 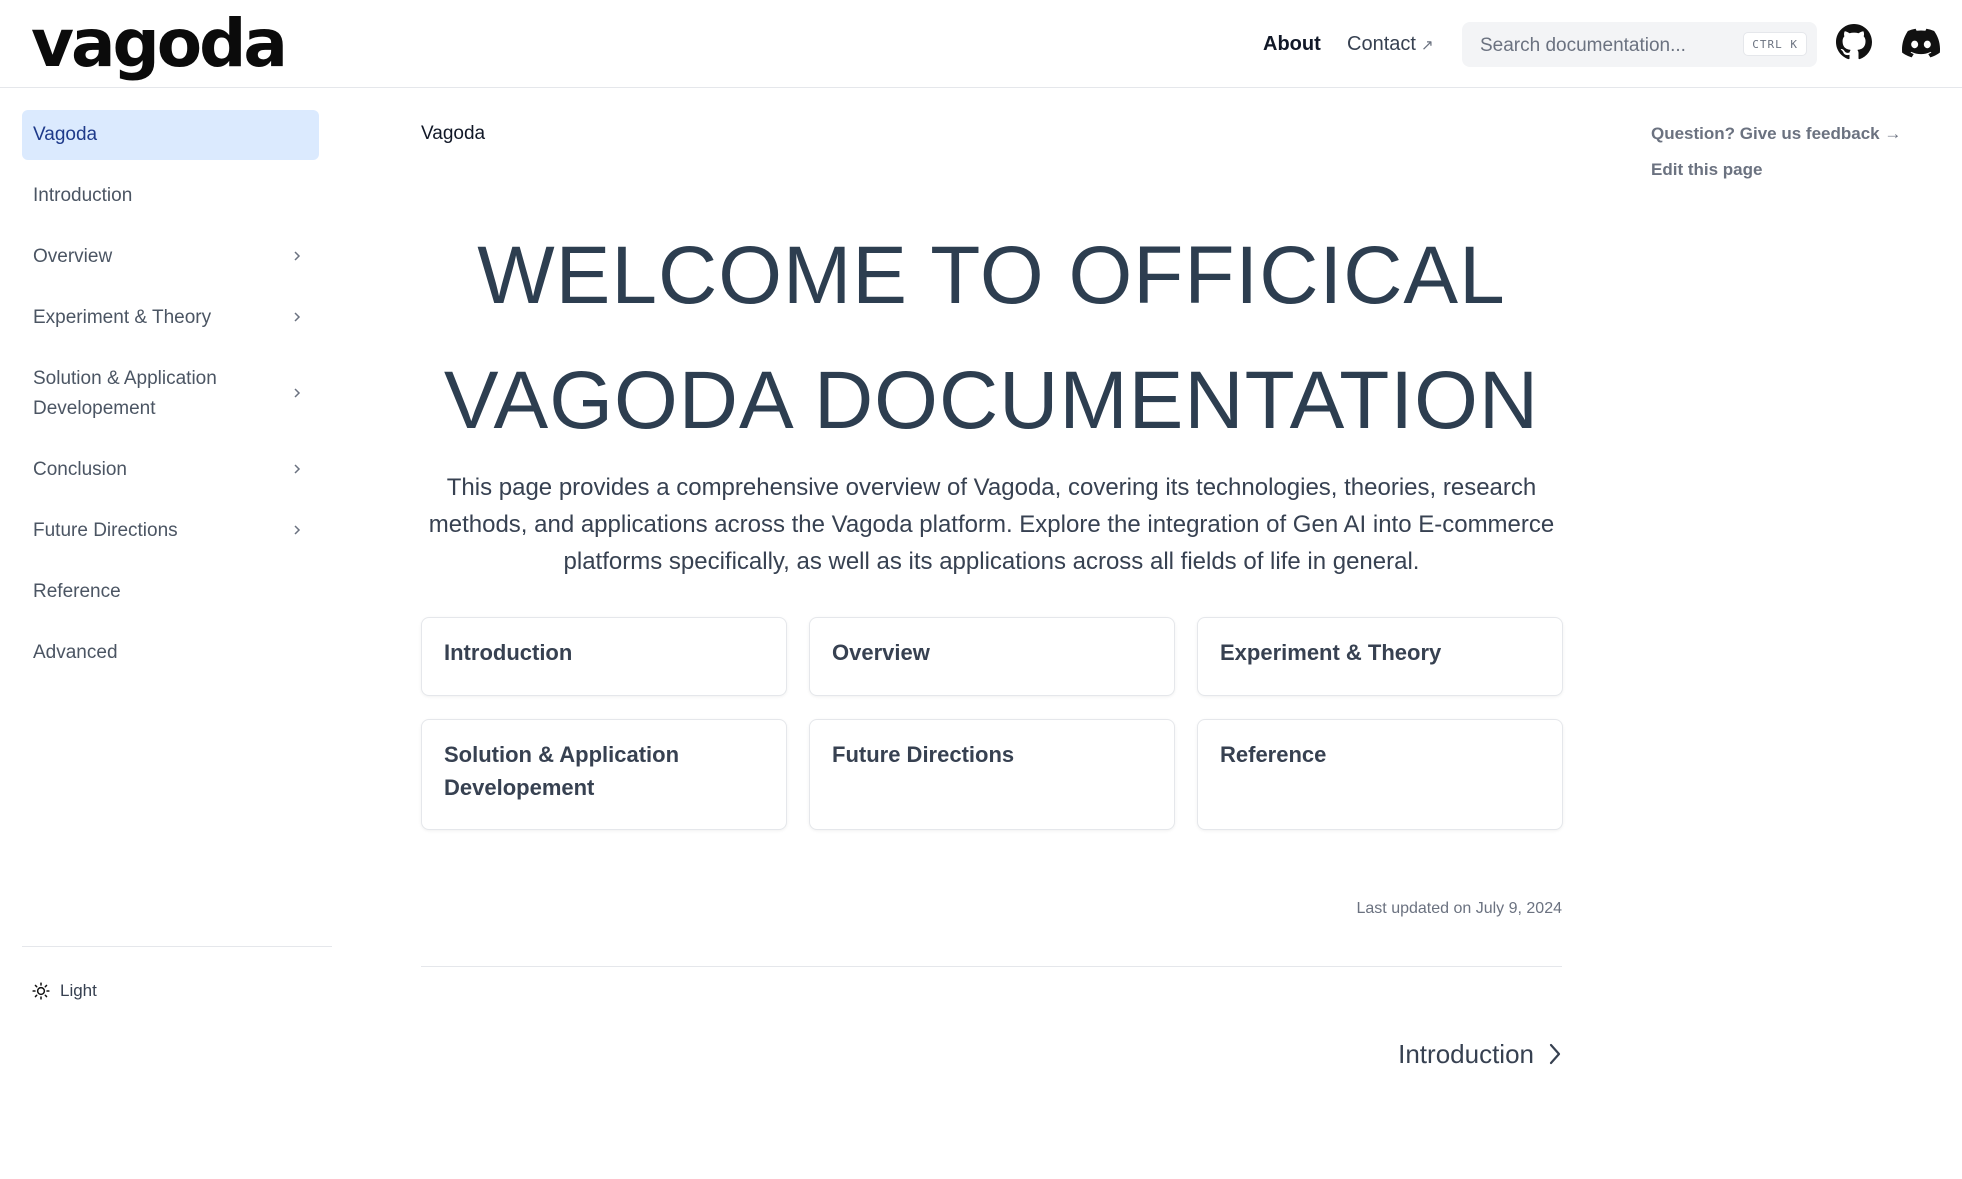 What do you see at coordinates (1331, 652) in the screenshot?
I see `card-label: Experiment & Theory` at bounding box center [1331, 652].